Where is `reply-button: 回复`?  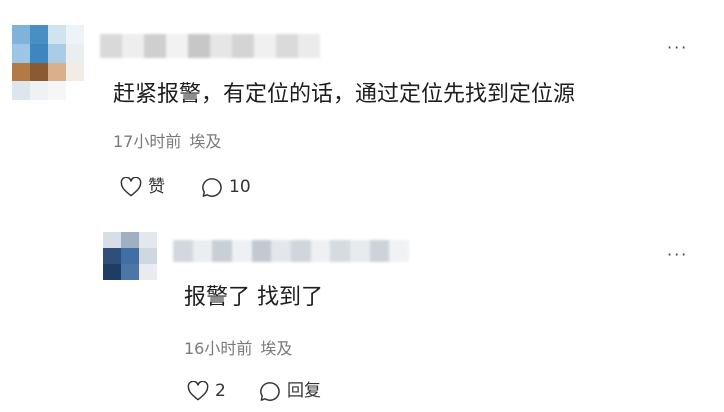 reply-button: 回复 is located at coordinates (290, 391).